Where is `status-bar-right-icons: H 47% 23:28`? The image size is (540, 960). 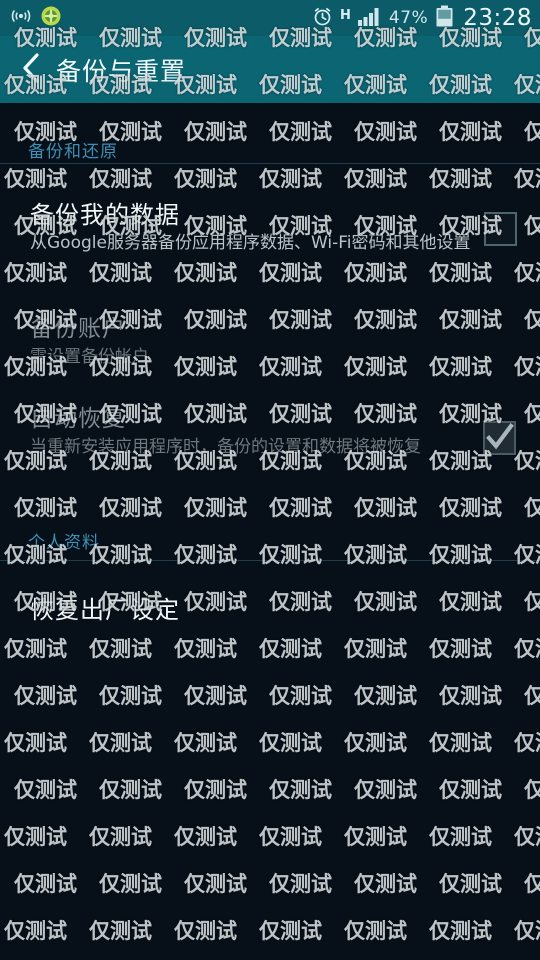
status-bar-right-icons: H 47% 23:28 is located at coordinates (422, 18).